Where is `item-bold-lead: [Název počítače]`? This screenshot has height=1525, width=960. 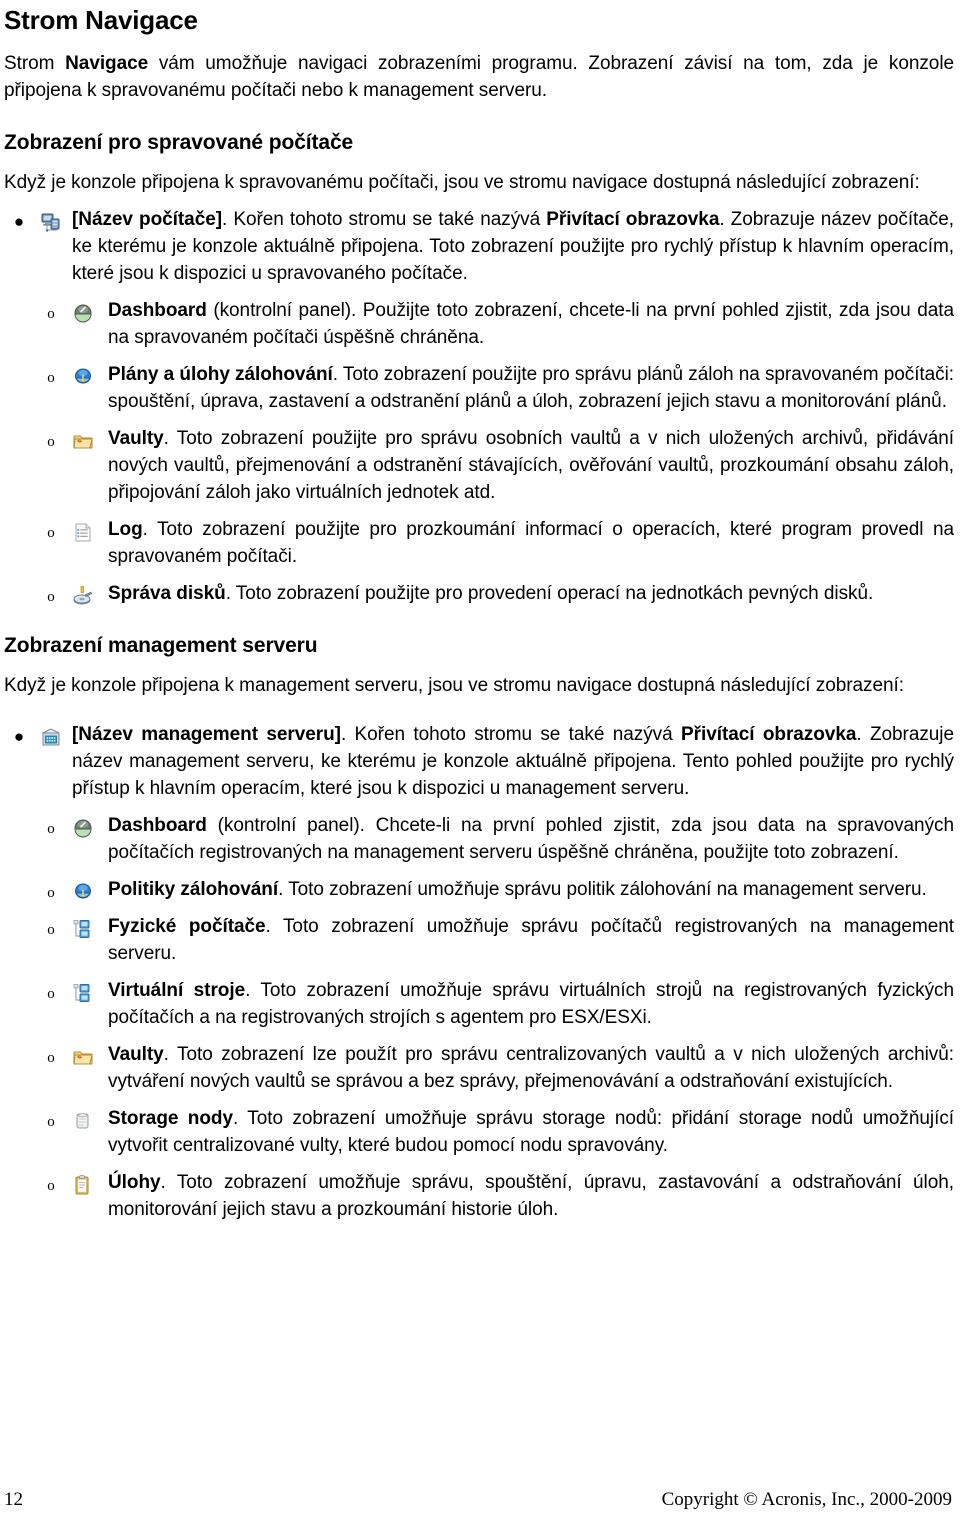 item-bold-lead: [Název počítače] is located at coordinates (147, 220).